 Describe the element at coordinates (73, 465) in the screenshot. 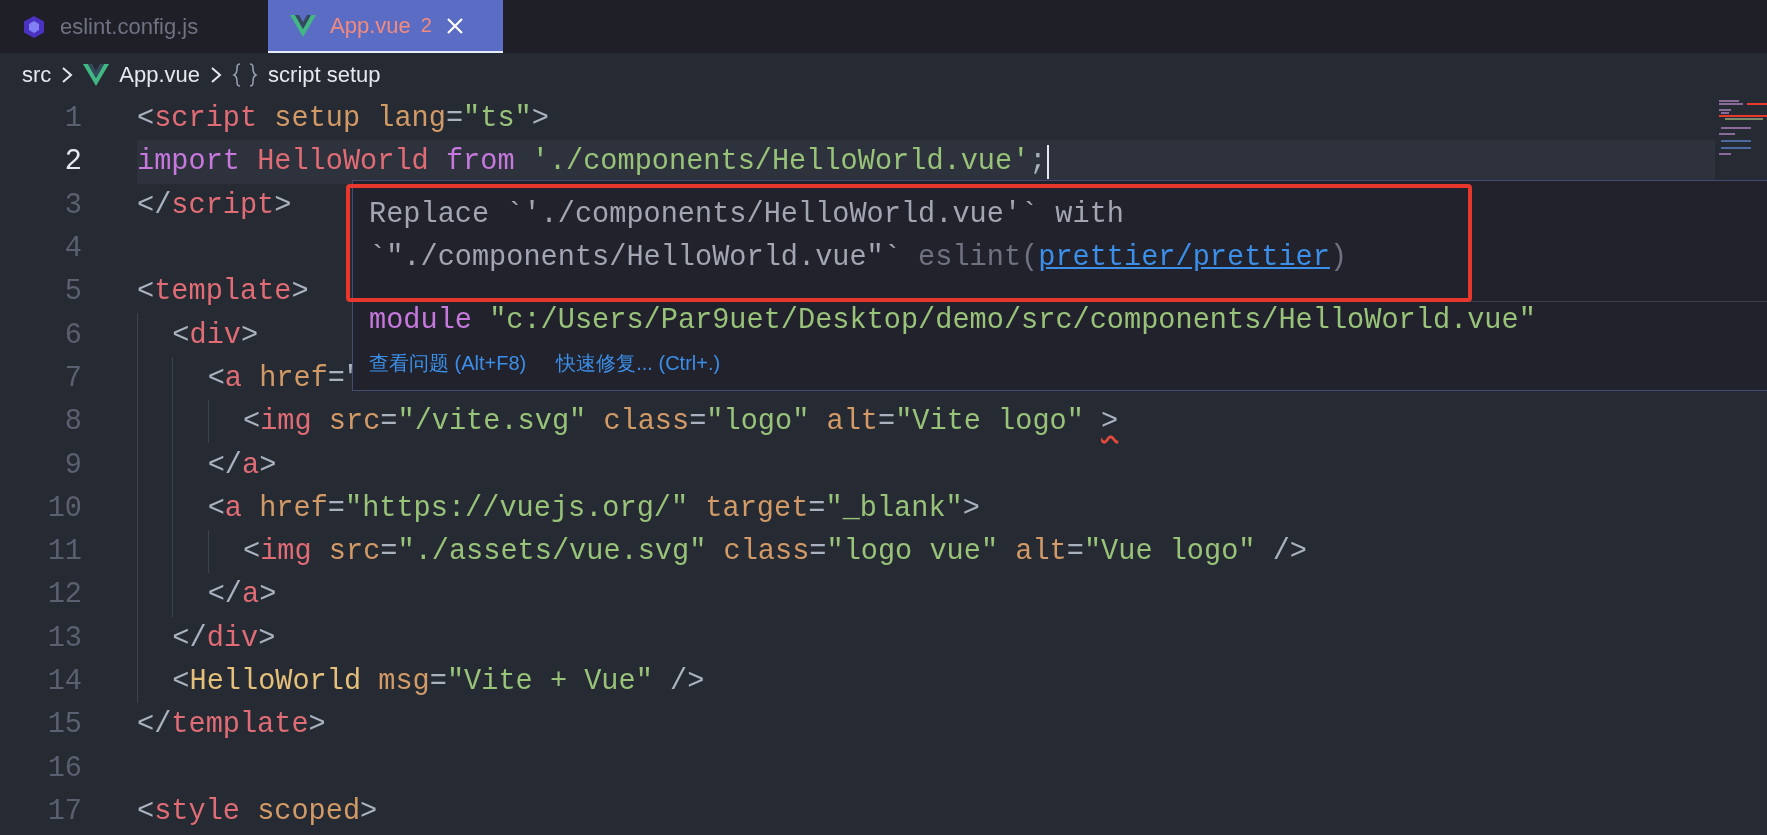

I see `line-number: 9` at that location.